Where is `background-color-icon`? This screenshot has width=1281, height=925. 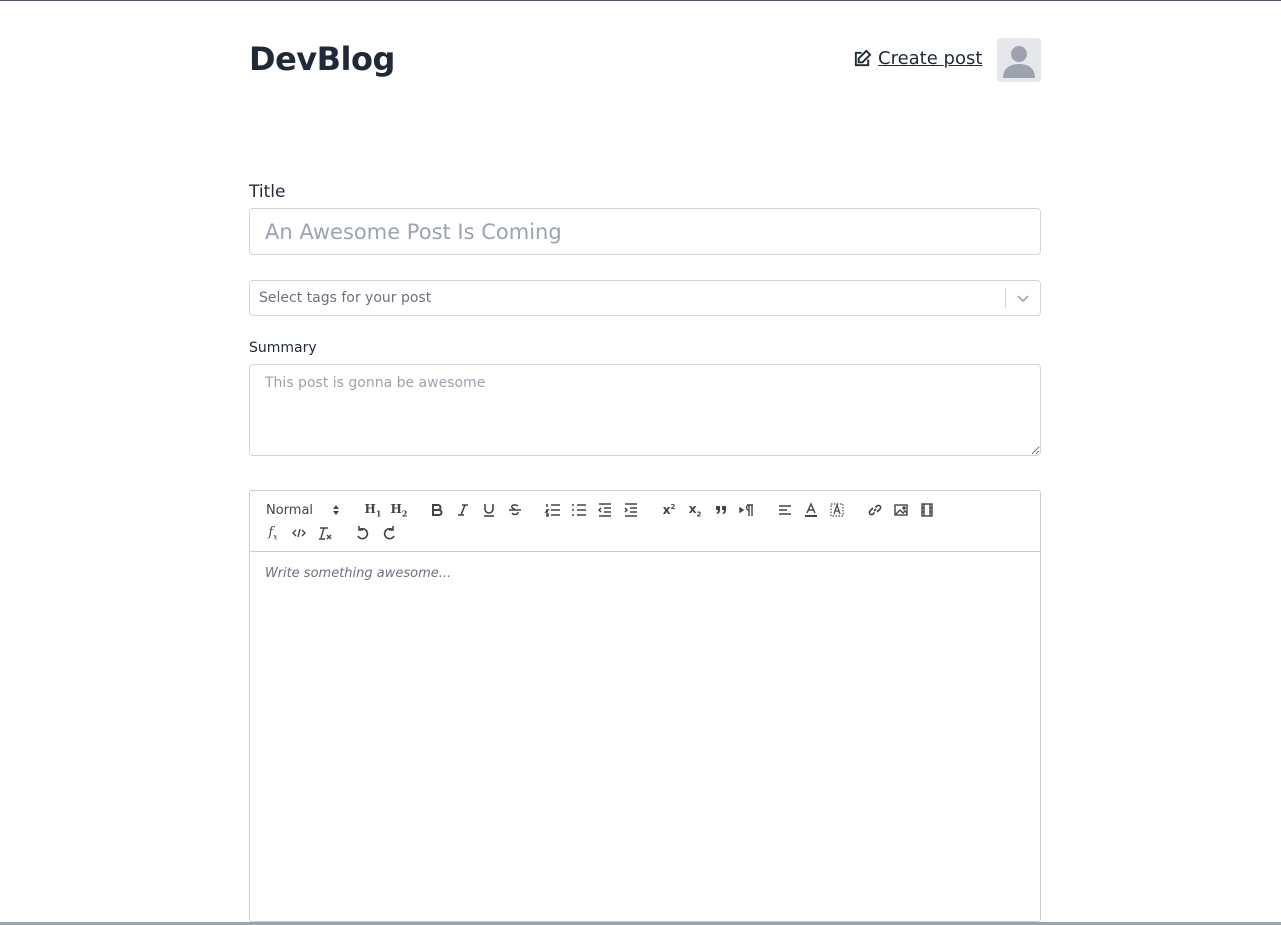 background-color-icon is located at coordinates (837, 510).